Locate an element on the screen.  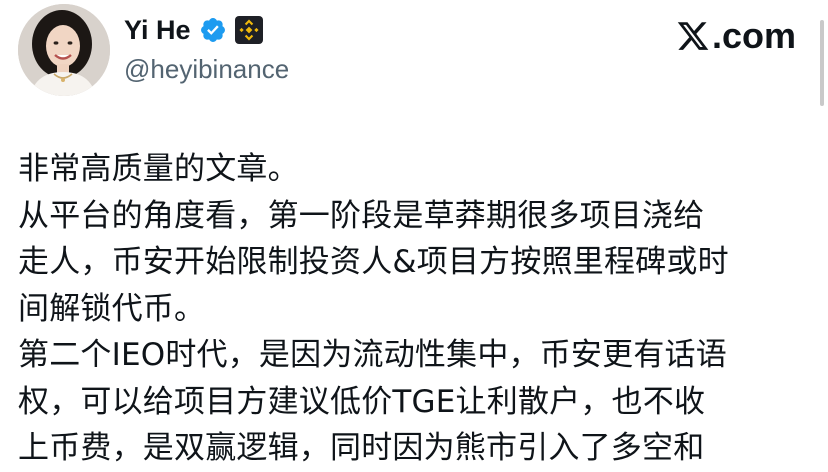
user-handle: @heyibinance is located at coordinates (206, 69).